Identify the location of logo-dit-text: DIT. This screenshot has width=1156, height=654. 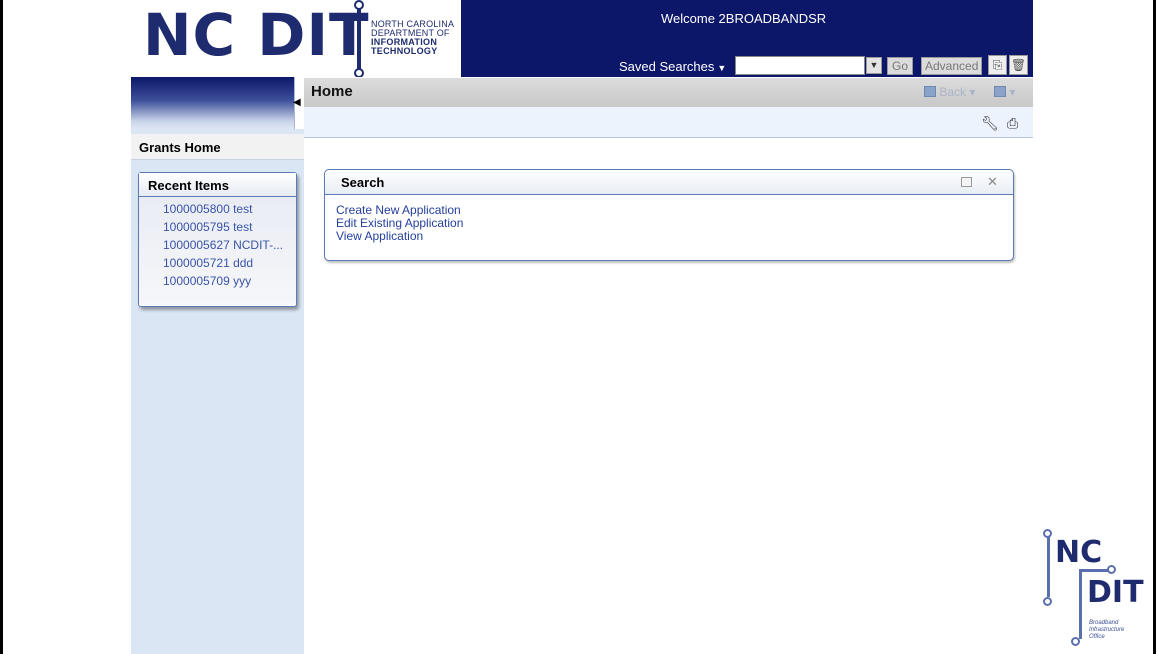
(1115, 592).